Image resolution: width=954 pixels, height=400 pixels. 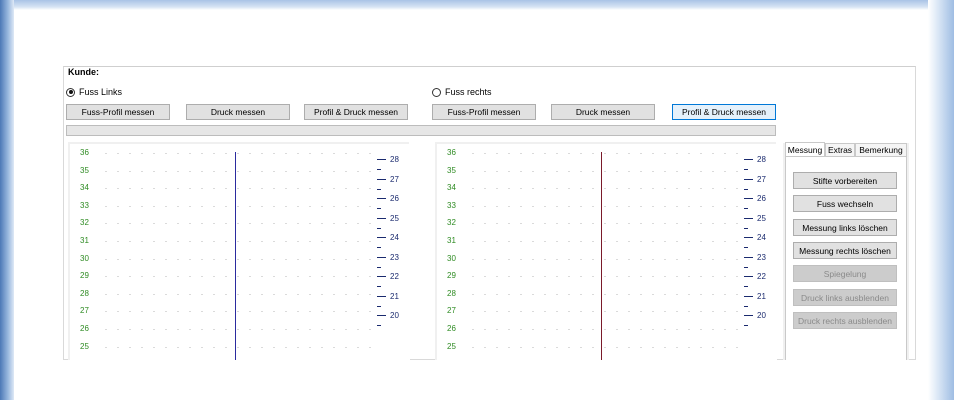 What do you see at coordinates (118, 112) in the screenshot?
I see `left-profile-measure-button: Fuss-Profil messen` at bounding box center [118, 112].